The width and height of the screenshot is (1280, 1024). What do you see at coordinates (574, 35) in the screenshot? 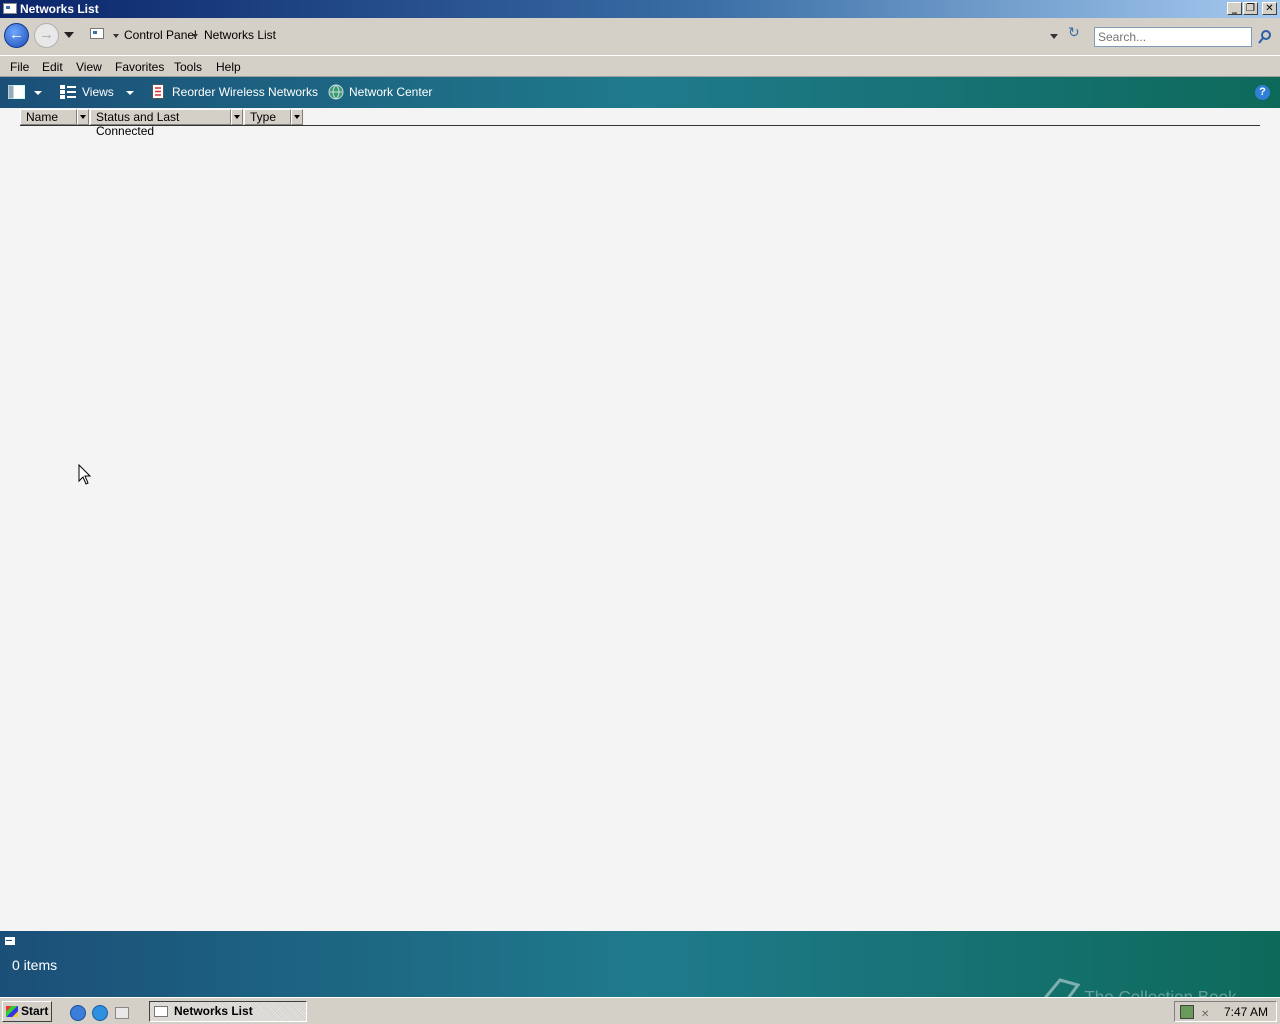
I see `address-bar: Control Panel Networks List` at bounding box center [574, 35].